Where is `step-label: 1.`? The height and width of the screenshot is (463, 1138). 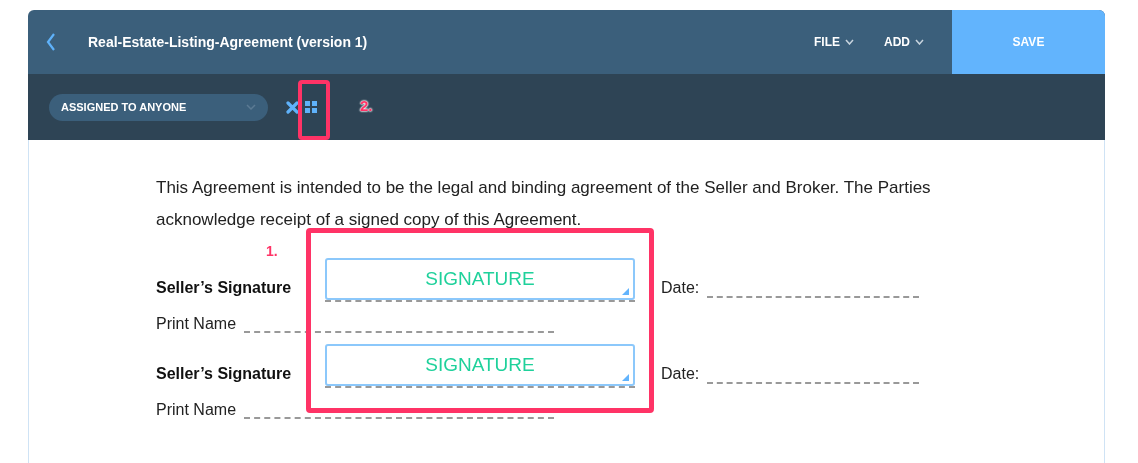
step-label: 1. is located at coordinates (272, 251).